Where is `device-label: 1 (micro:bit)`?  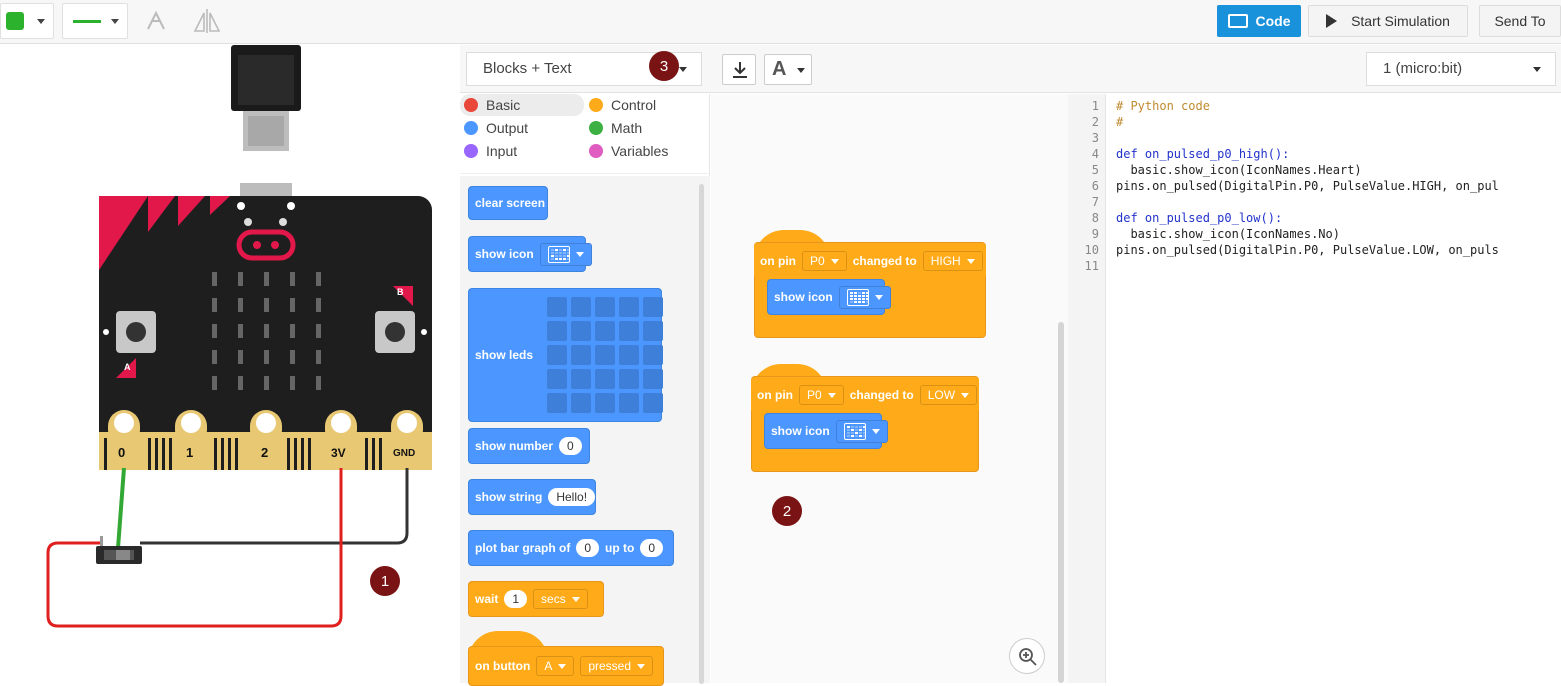 device-label: 1 (micro:bit) is located at coordinates (1423, 68).